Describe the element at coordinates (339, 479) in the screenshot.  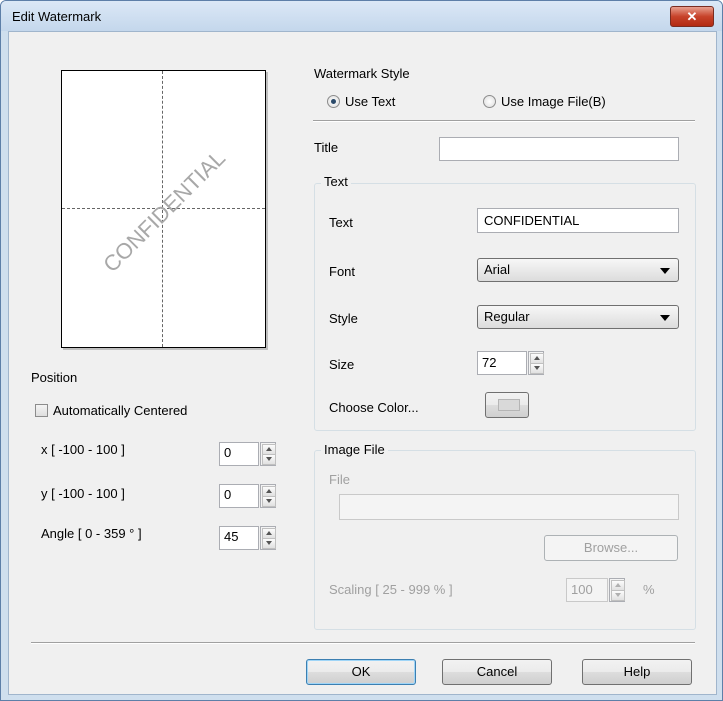
I see `file-label: File` at that location.